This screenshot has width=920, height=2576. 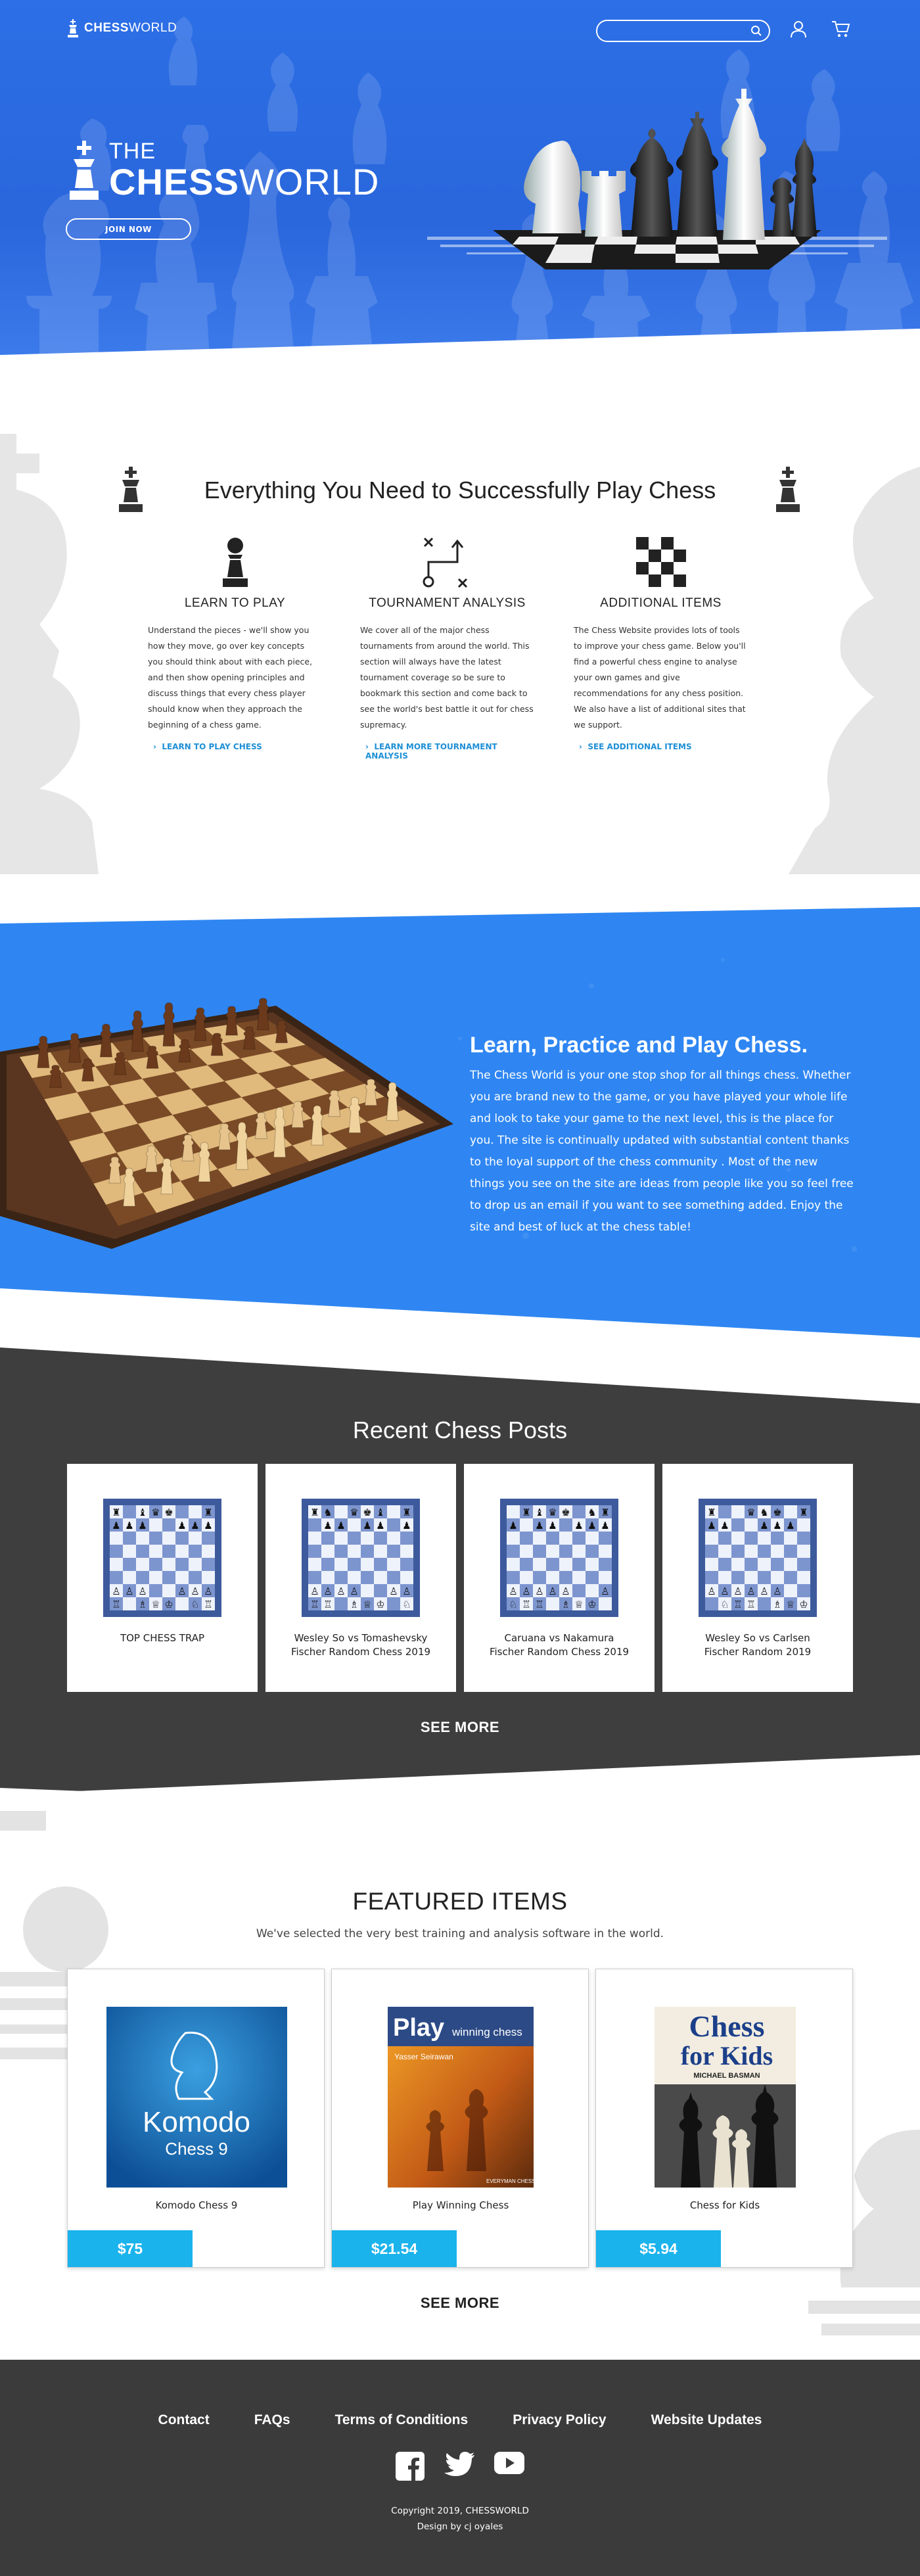 I want to click on cart-icon, so click(x=841, y=29).